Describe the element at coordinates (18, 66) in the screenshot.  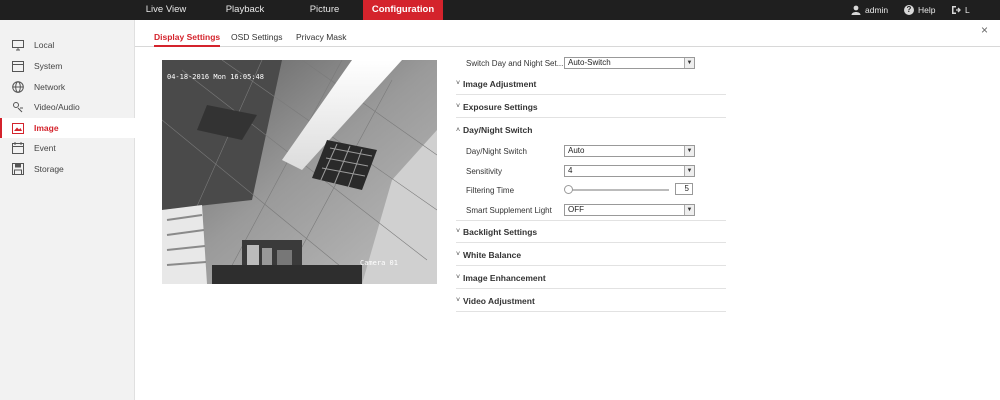
I see `system-icon` at that location.